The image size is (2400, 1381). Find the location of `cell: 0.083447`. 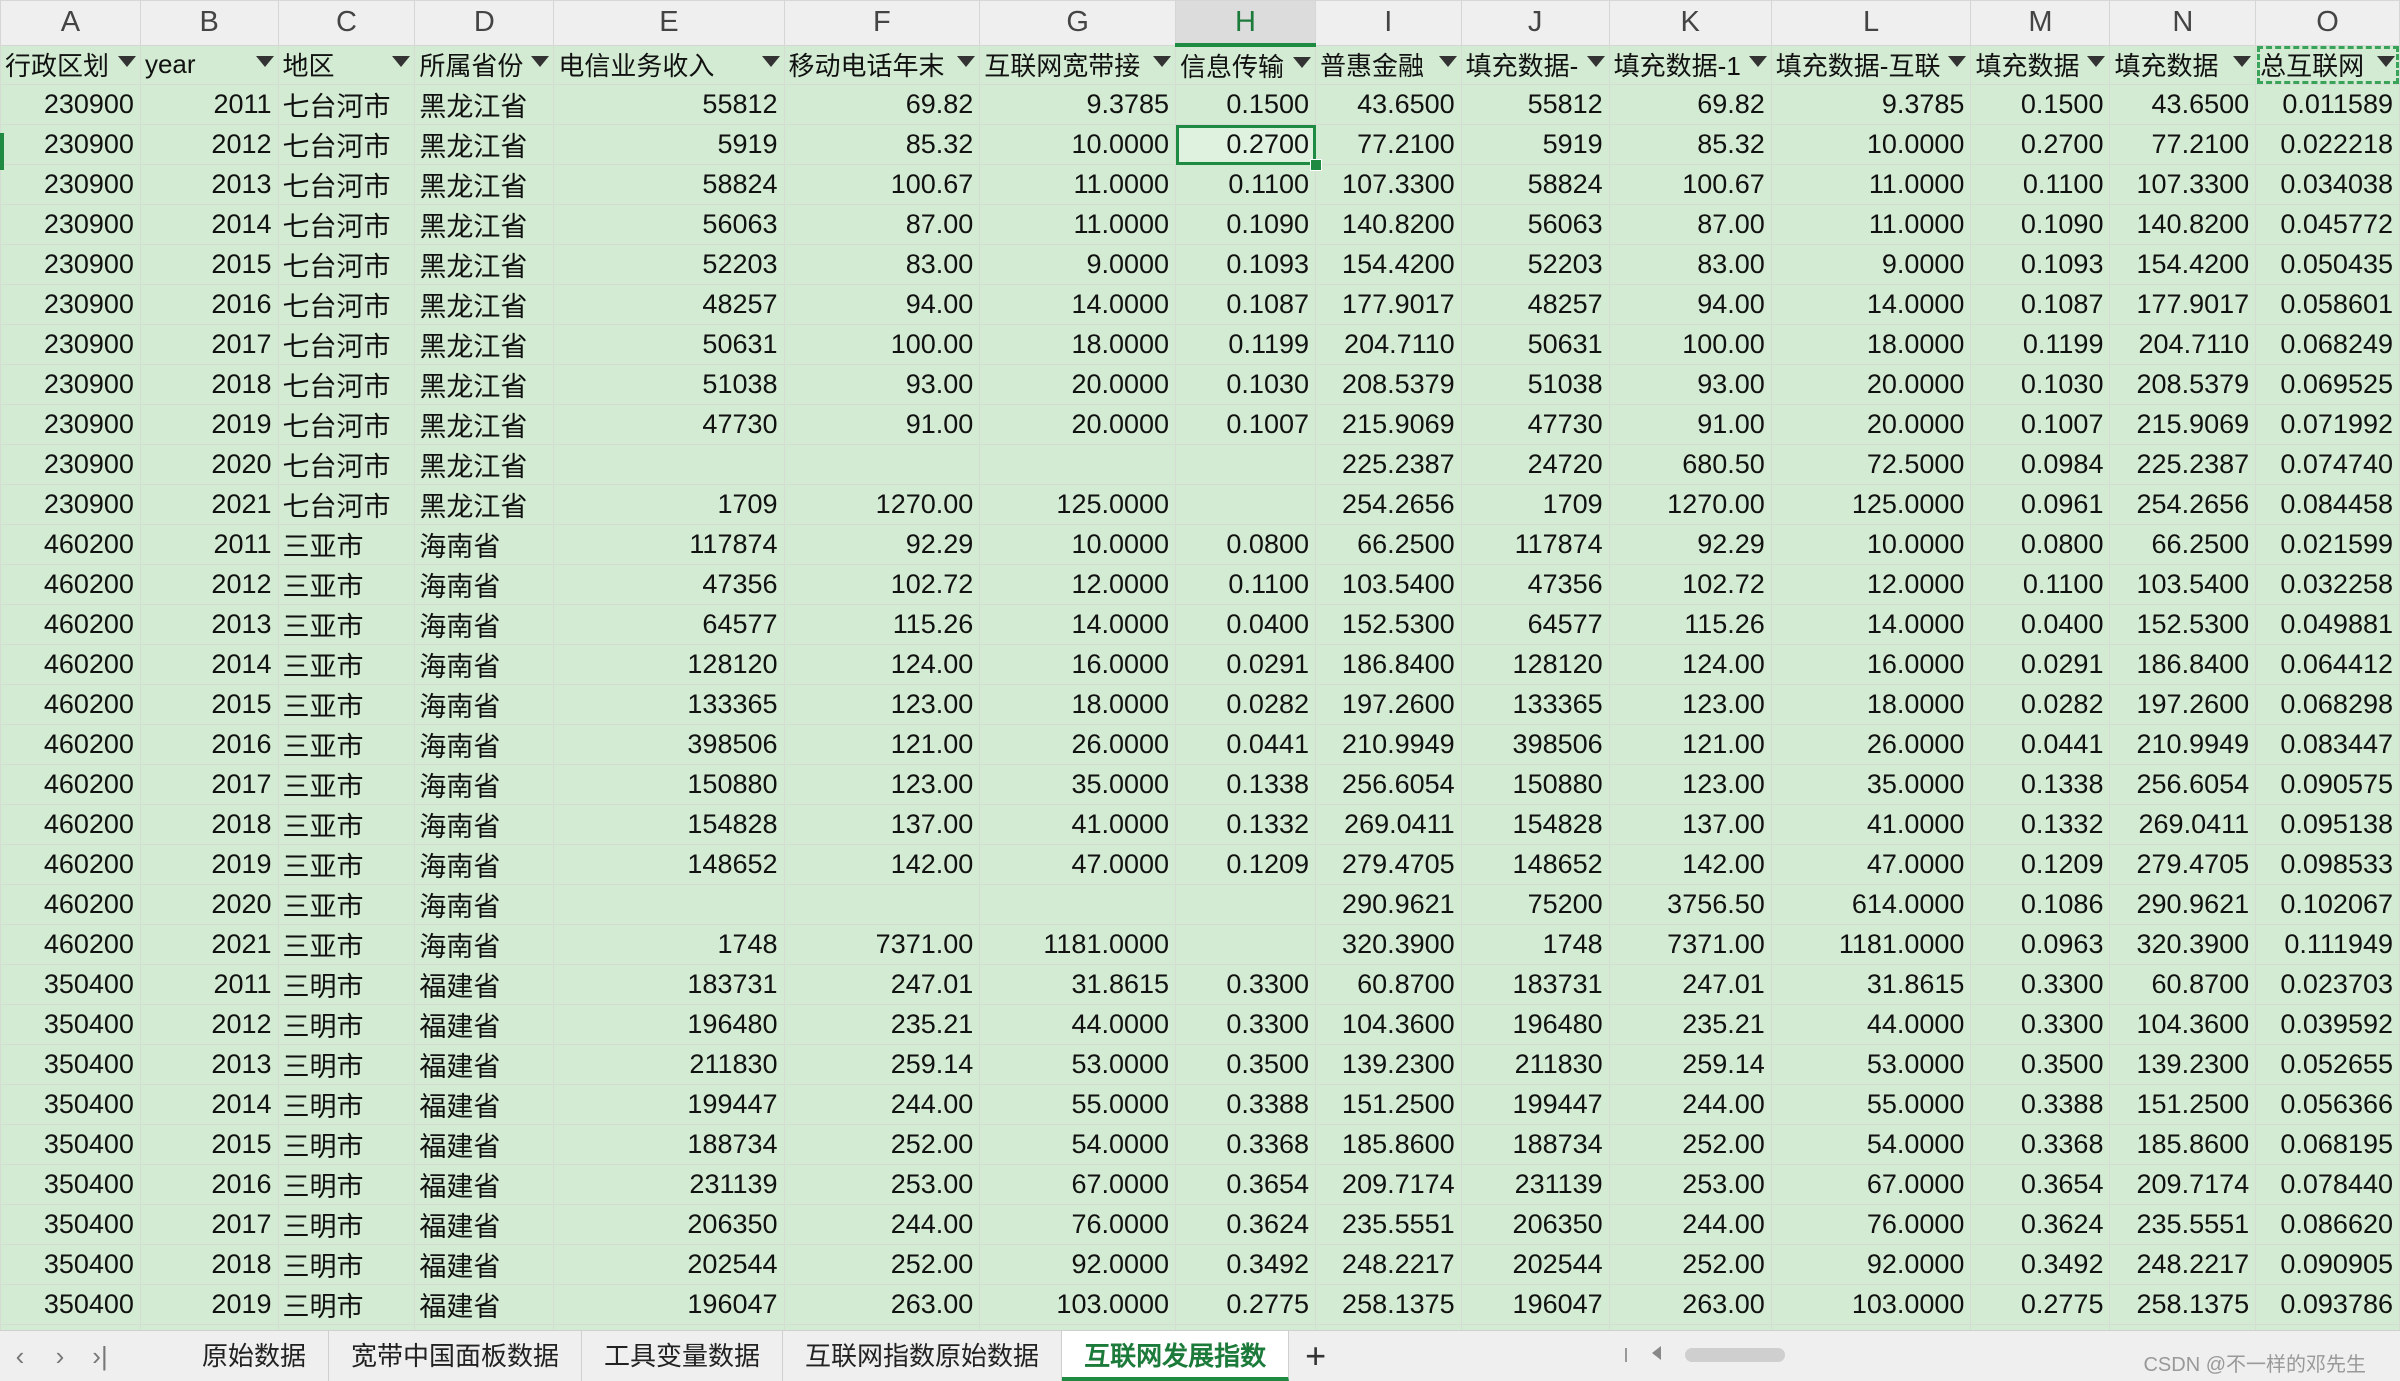

cell: 0.083447 is located at coordinates (2327, 744).